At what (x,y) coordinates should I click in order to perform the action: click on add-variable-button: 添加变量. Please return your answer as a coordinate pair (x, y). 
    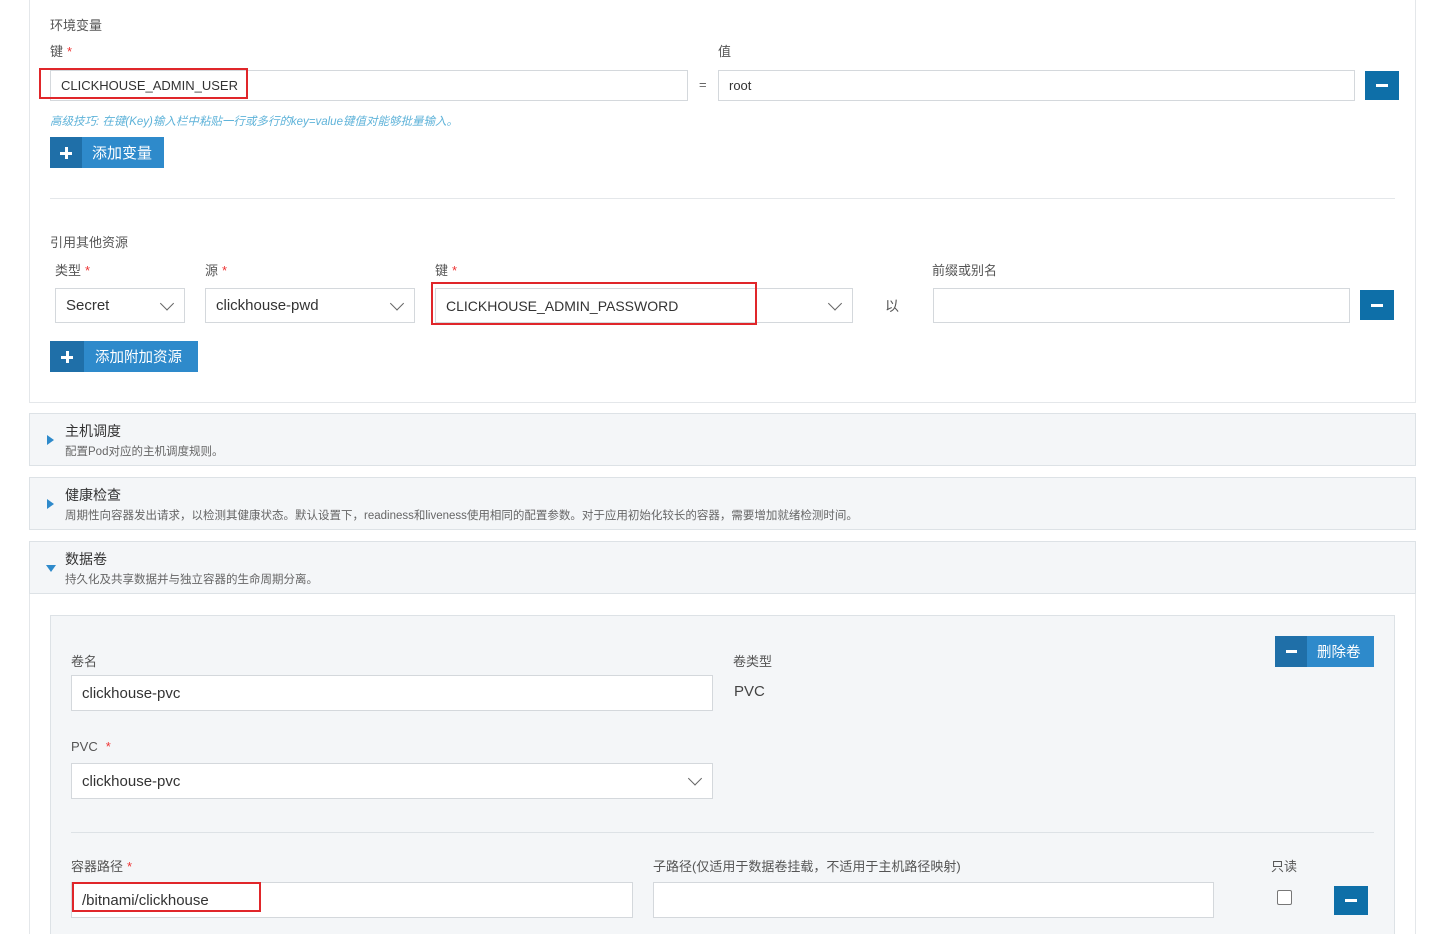
    Looking at the image, I should click on (107, 152).